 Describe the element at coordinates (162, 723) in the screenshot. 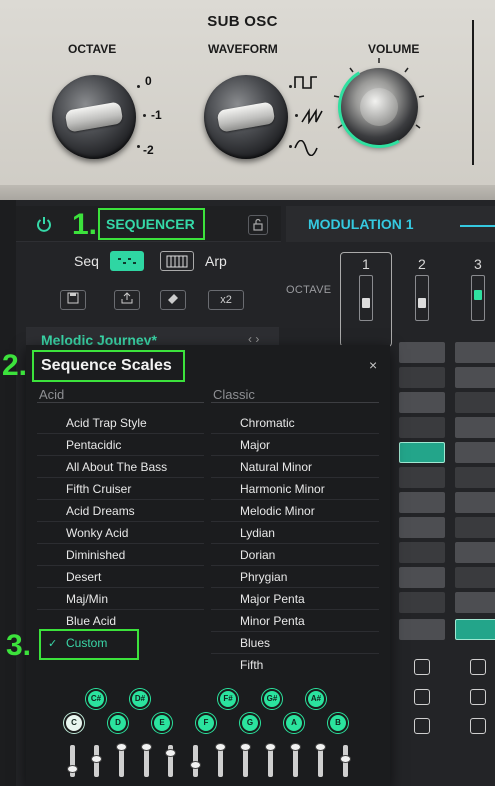

I see `note-toggle: E` at that location.